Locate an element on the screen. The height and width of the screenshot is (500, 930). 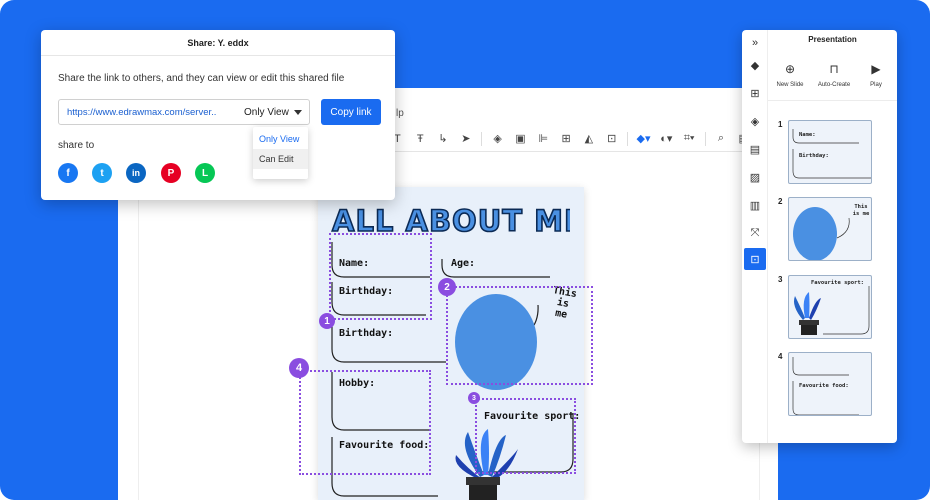
align-icon: ⊫ is located at coordinates (543, 139).